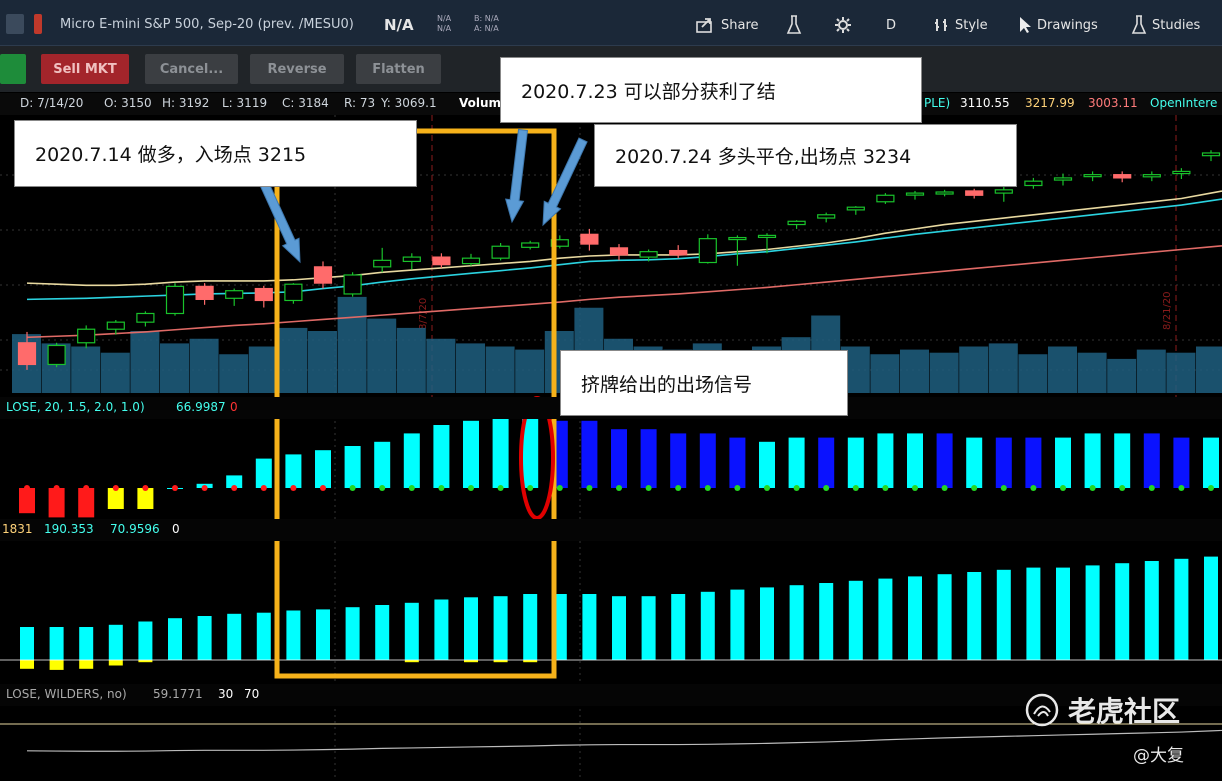 Image resolution: width=1222 pixels, height=781 pixels. What do you see at coordinates (17, 529) in the screenshot?
I see `momentum-v1: 1831` at bounding box center [17, 529].